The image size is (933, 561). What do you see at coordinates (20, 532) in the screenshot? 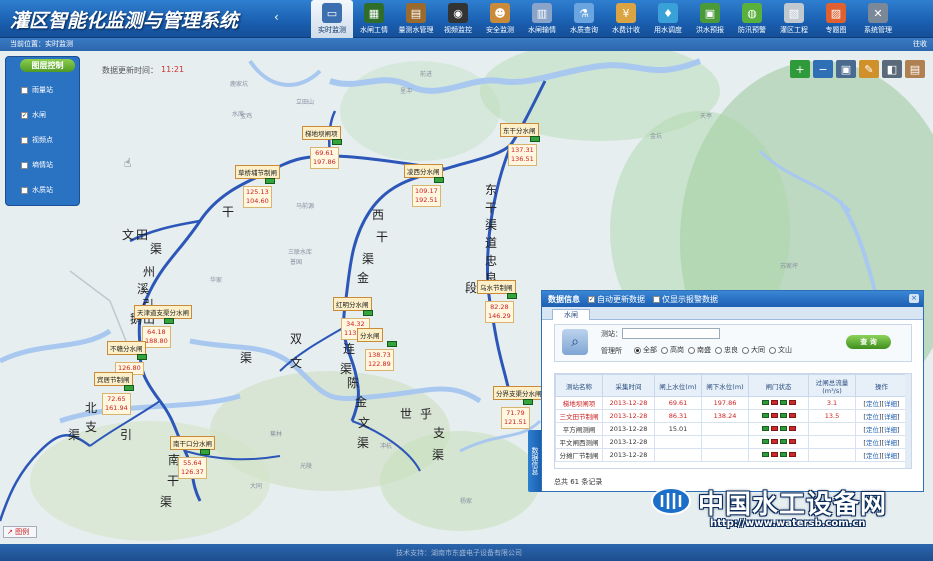
I see `legend-button: ↗ 图例` at bounding box center [20, 532].